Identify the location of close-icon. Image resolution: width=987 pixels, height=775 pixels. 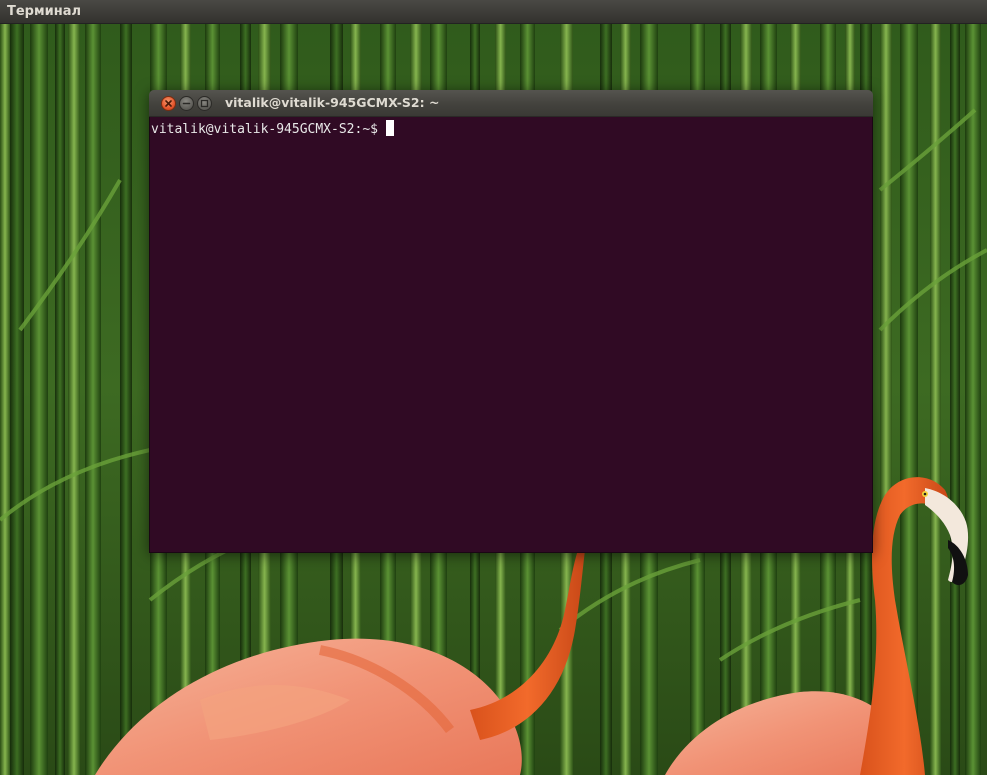
(168, 103).